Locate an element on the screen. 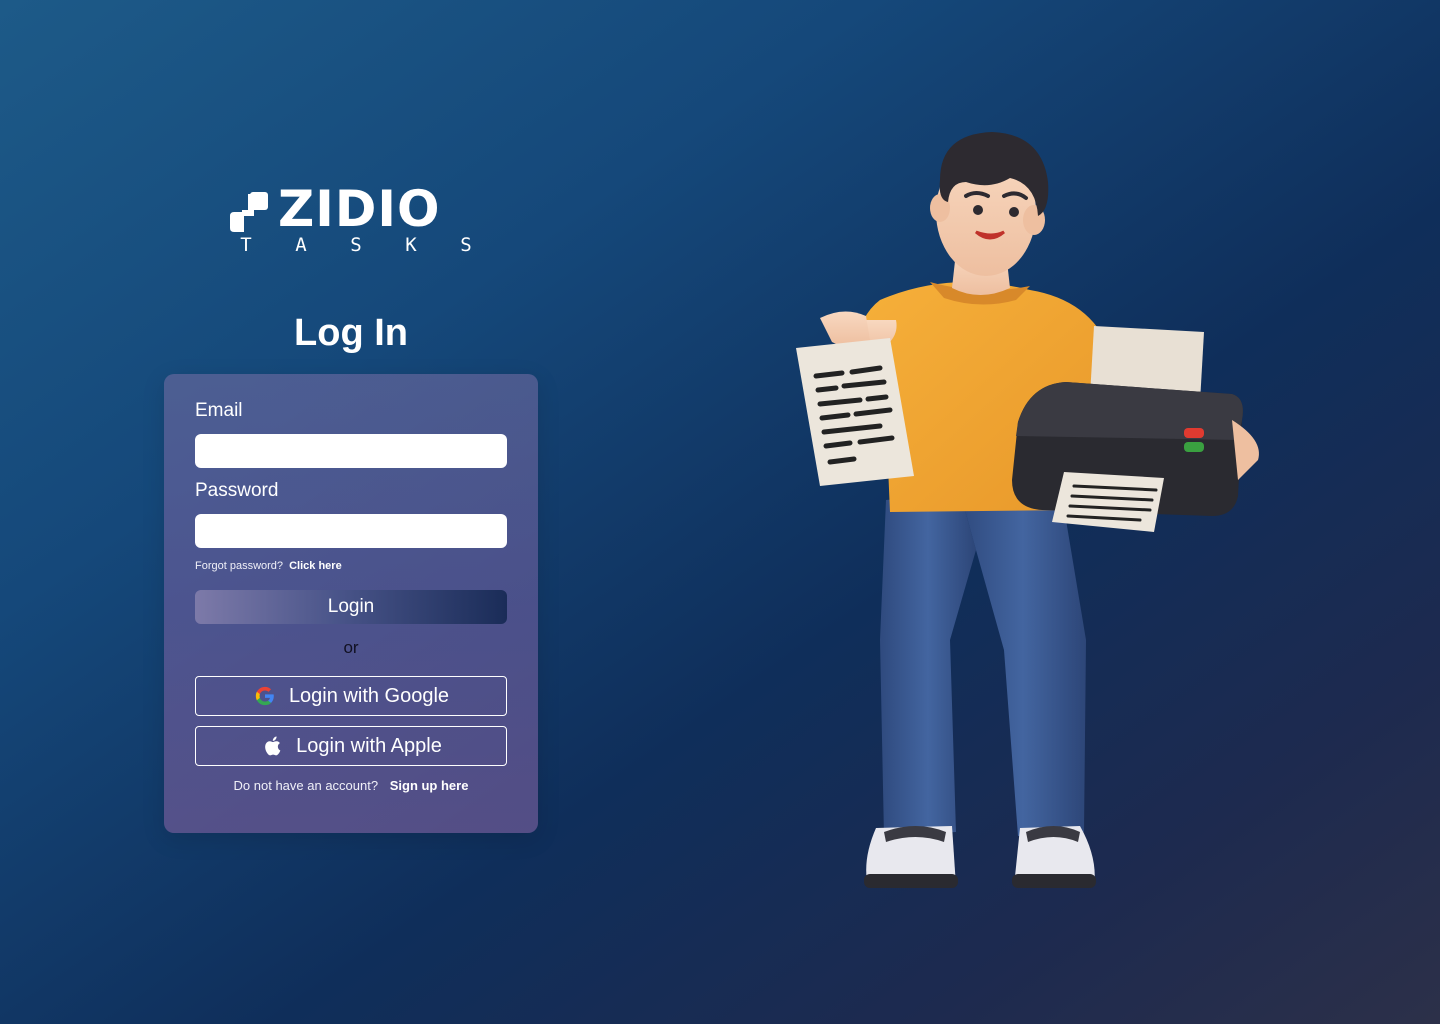  login-with-google-button: Login with Google is located at coordinates (351, 696).